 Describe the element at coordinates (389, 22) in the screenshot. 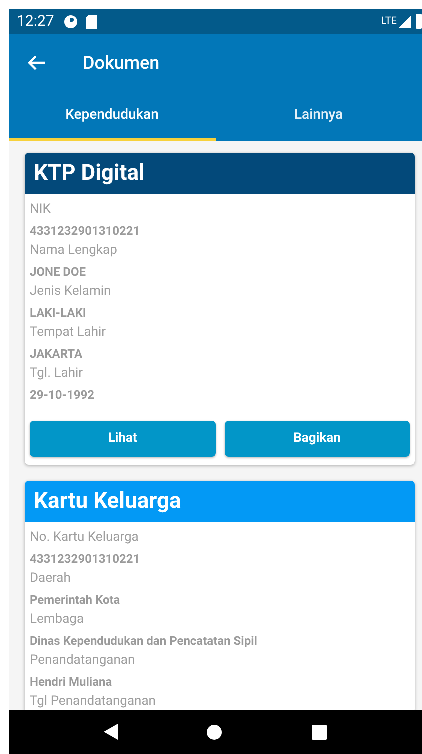

I see `network-type: LTE` at that location.